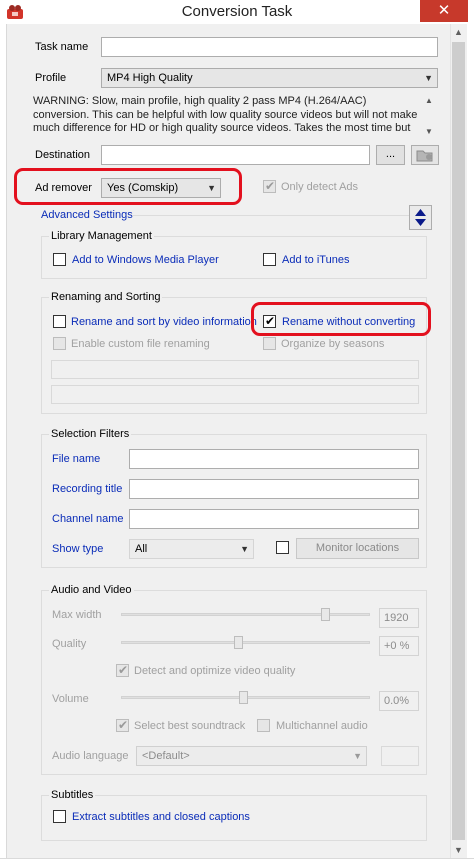  I want to click on add-to-itunes-checkbox, so click(269, 259).